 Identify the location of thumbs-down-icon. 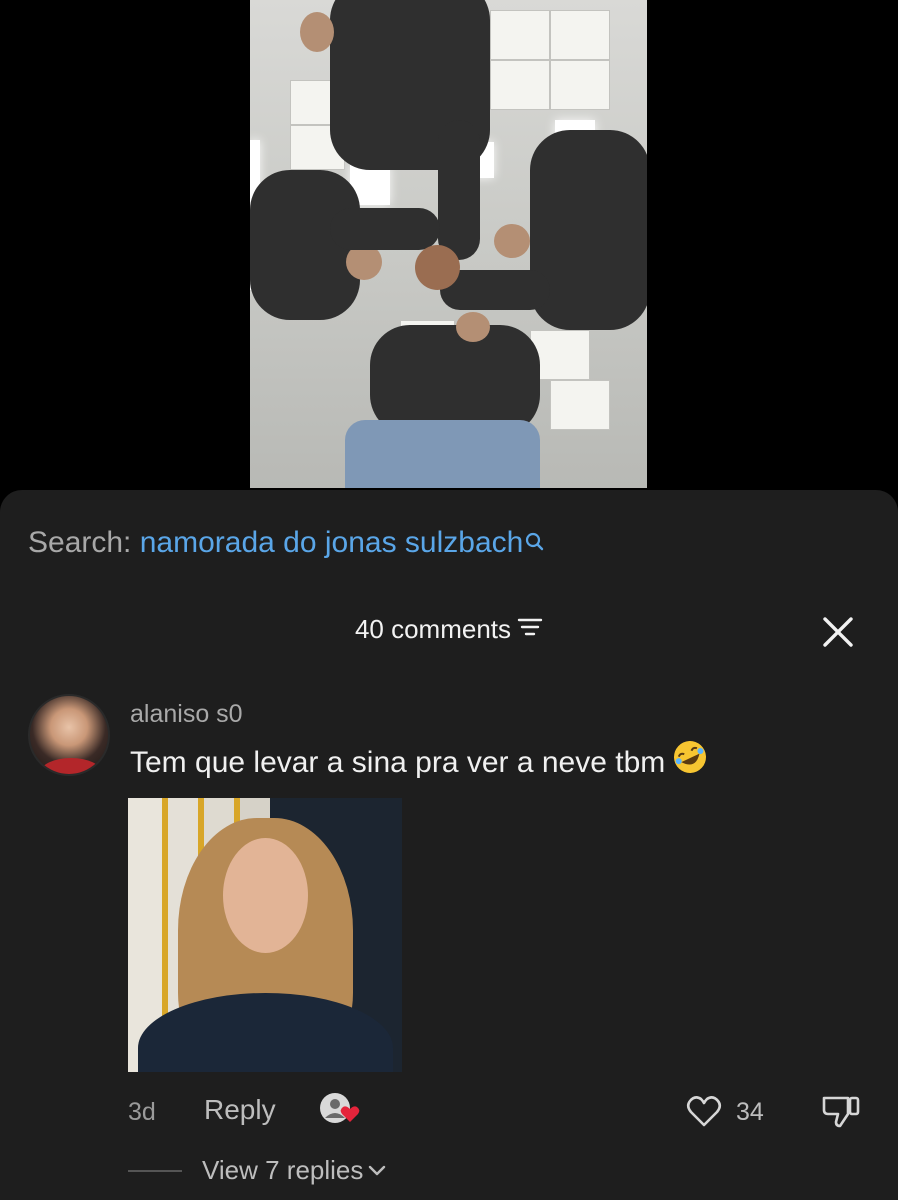
(841, 1111).